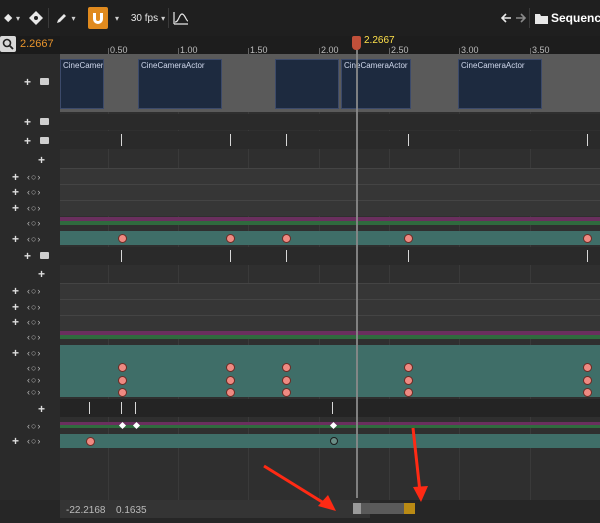 This screenshot has height=523, width=600. Describe the element at coordinates (299, 487) in the screenshot. I see `annotation-arrow-left` at that location.